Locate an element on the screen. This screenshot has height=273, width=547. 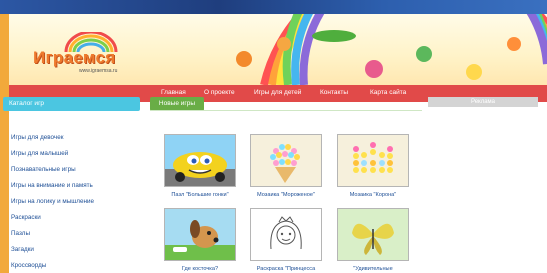
page-background-left is located at coordinates (4, 143).